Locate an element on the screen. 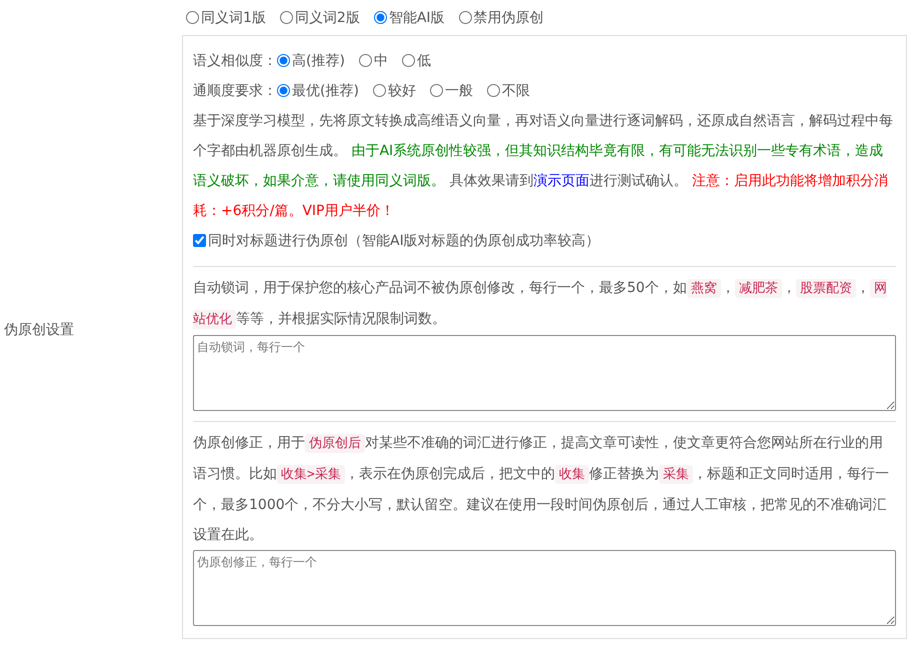  option-label: 不限 is located at coordinates (516, 91).